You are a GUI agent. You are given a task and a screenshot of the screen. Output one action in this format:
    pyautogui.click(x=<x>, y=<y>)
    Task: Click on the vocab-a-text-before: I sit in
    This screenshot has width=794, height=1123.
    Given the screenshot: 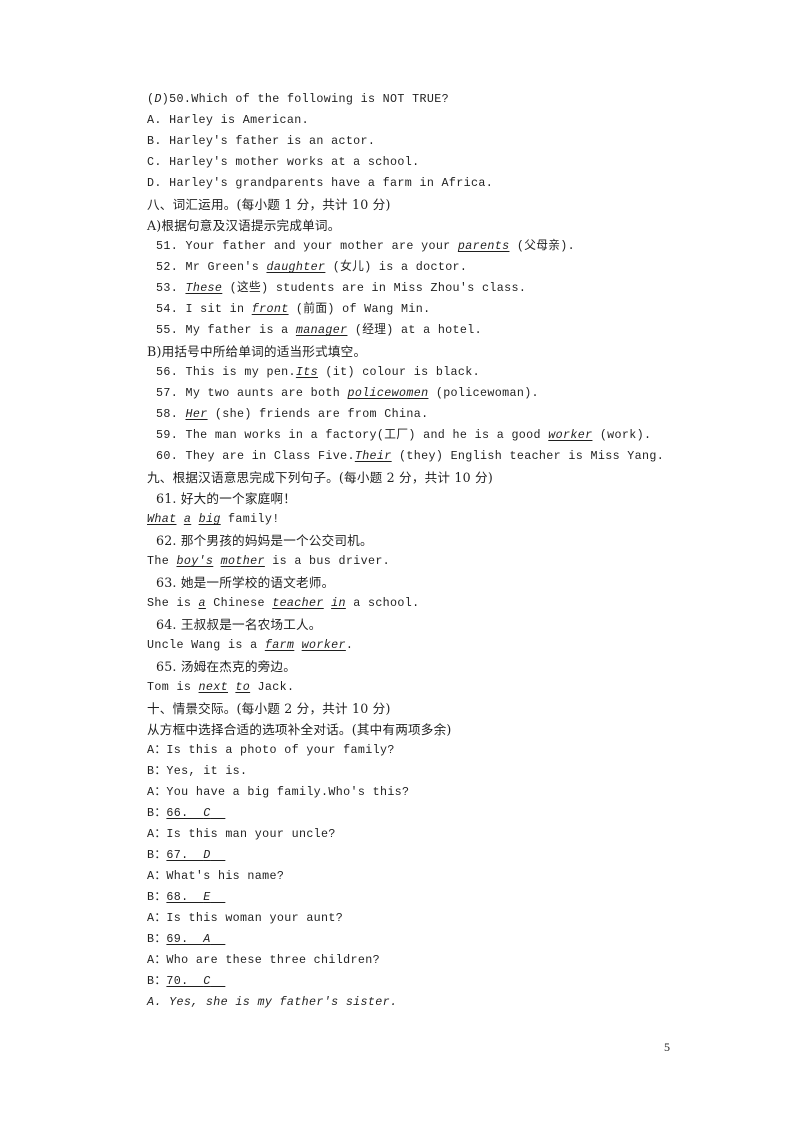 What is the action you would take?
    pyautogui.click(x=215, y=309)
    